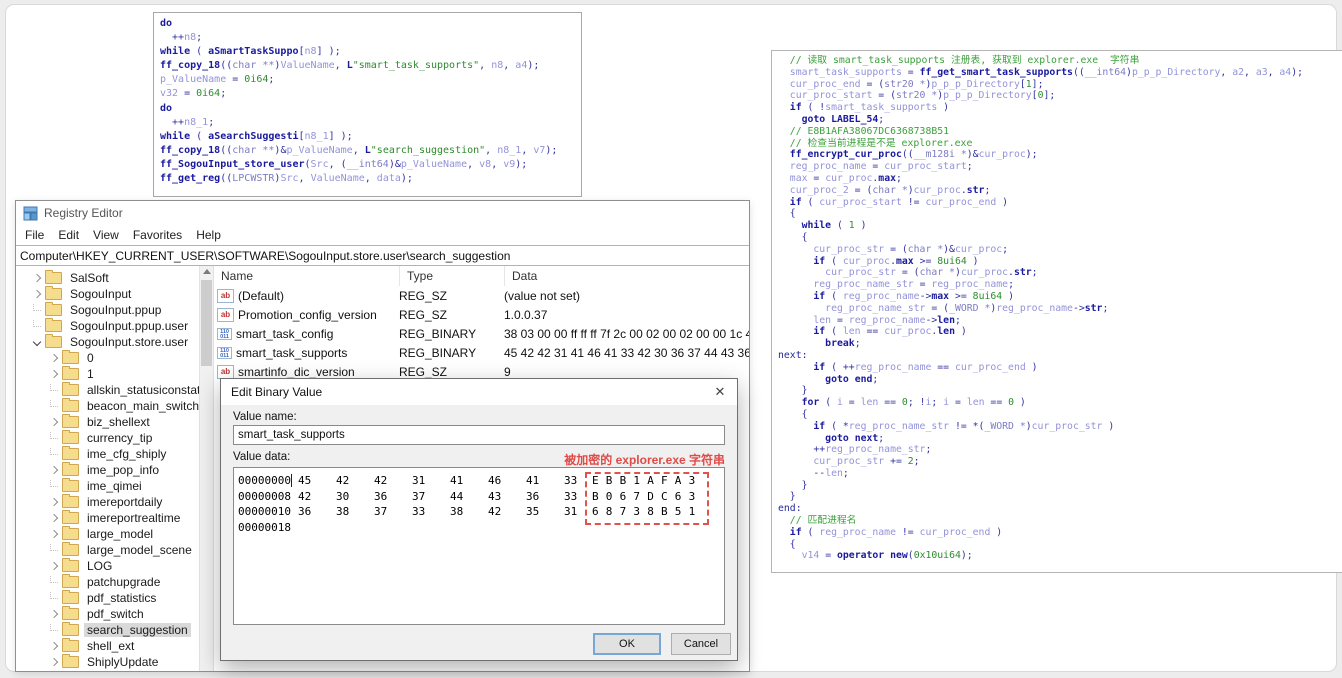 This screenshot has height=678, width=1342. I want to click on tree-item-pdf_switch: pdf_switch, so click(114, 614).